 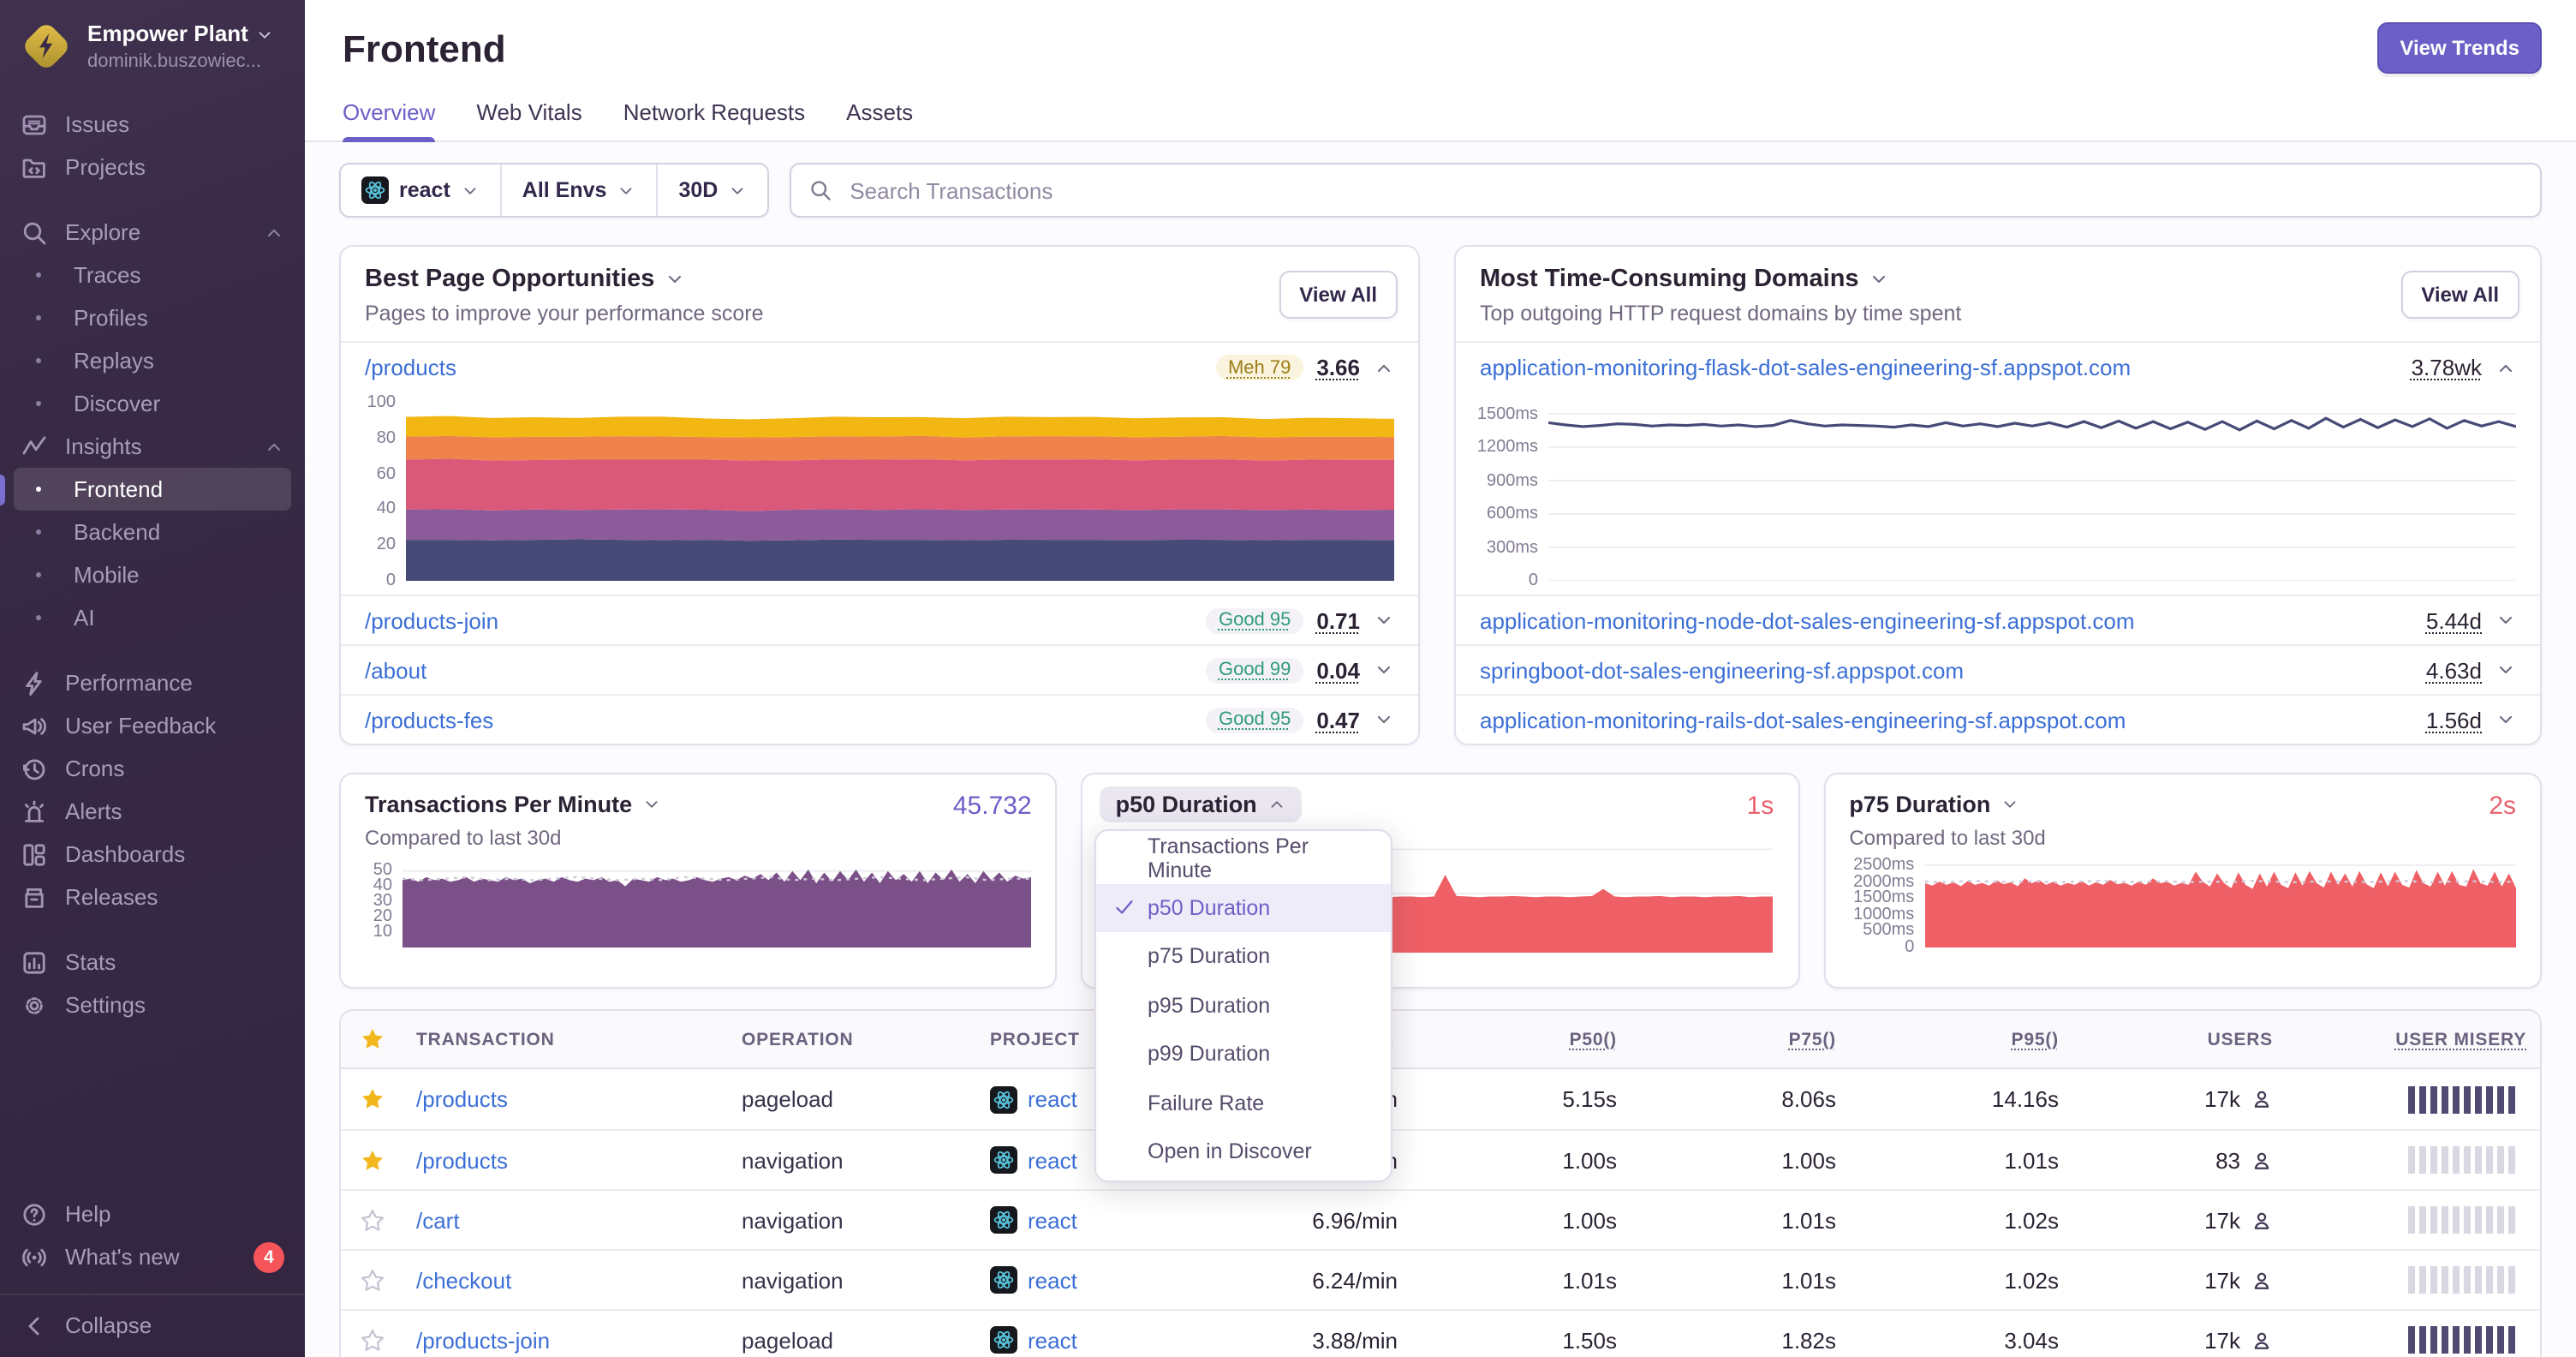 What do you see at coordinates (152, 447) in the screenshot?
I see `sidebar-section-insights: Insights` at bounding box center [152, 447].